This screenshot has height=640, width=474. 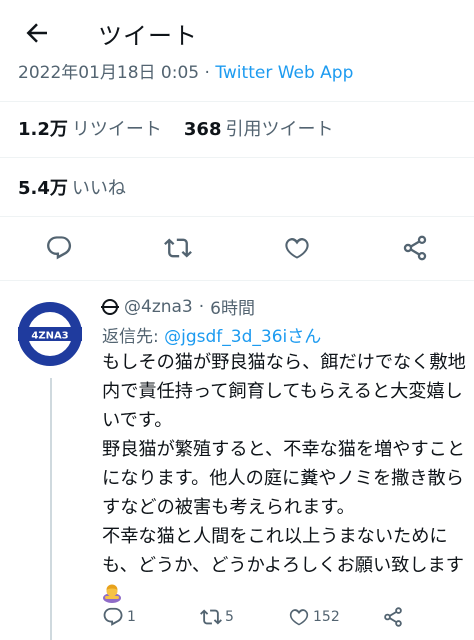 What do you see at coordinates (203, 129) in the screenshot?
I see `quotes-count: 368` at bounding box center [203, 129].